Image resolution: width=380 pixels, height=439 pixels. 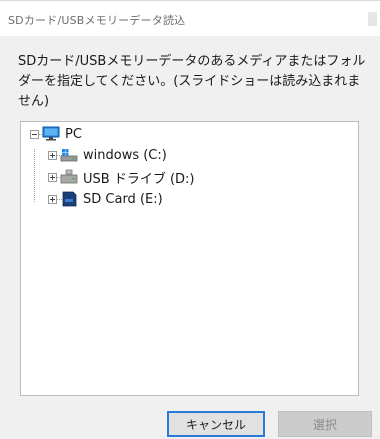 What do you see at coordinates (69, 177) in the screenshot?
I see `usb-drive-icon` at bounding box center [69, 177].